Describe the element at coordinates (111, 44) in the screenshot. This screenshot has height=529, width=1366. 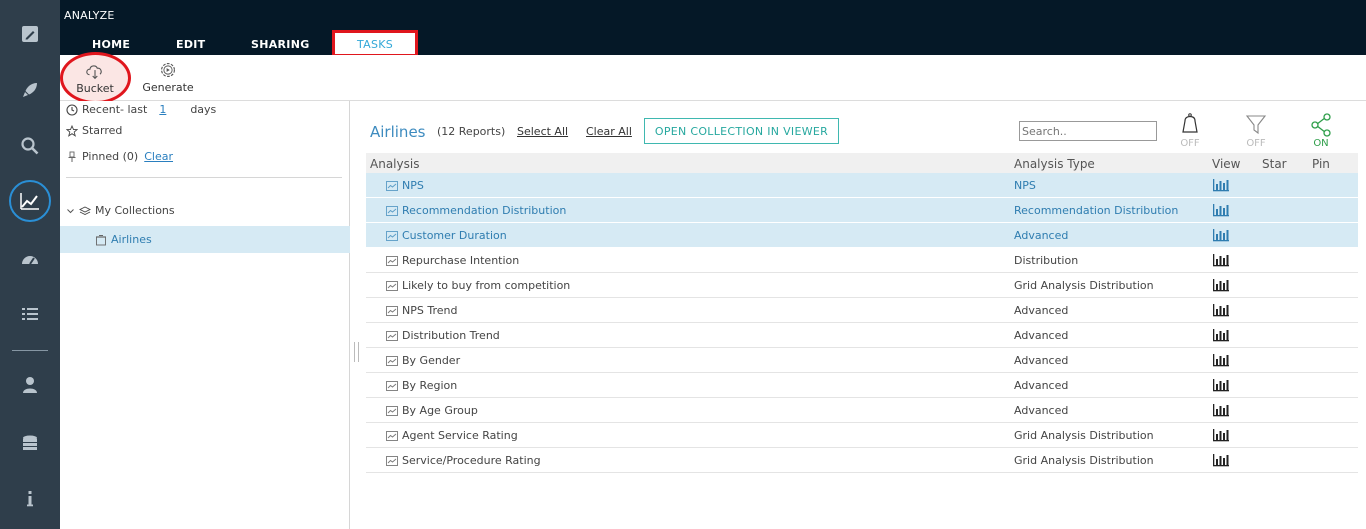
I see `tab-home: HOME` at that location.